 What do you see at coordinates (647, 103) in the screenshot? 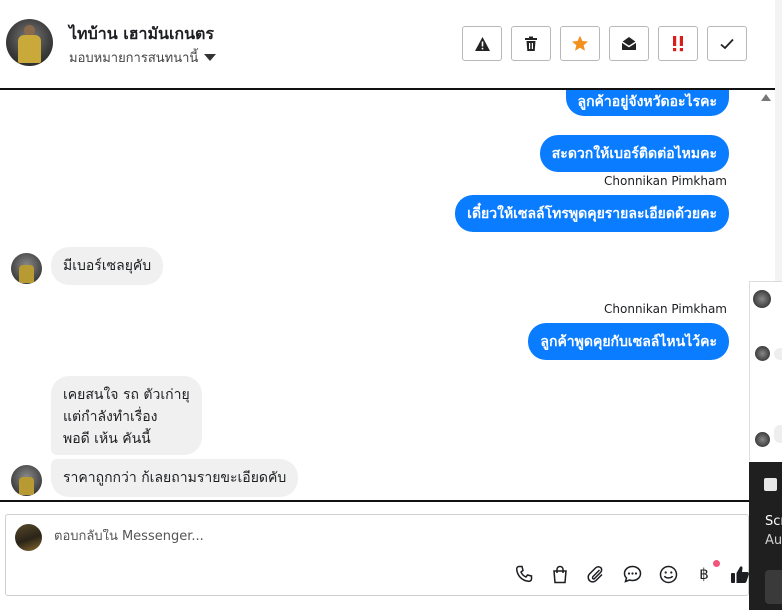
I see `outgoing-message: ลูกค้าอยู่จังหวัดอะไรคะ` at bounding box center [647, 103].